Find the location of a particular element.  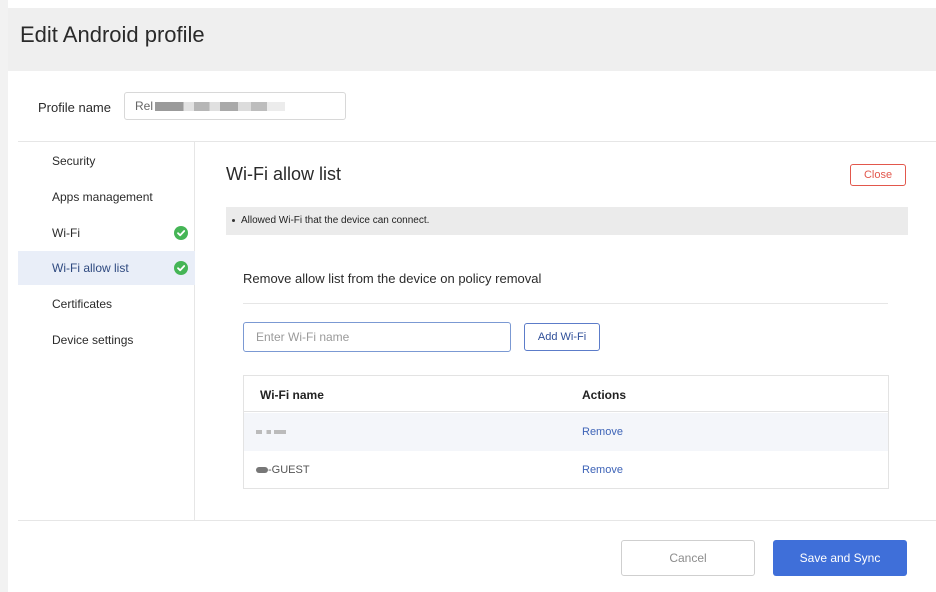

save-and-sync-button: Save and Sync is located at coordinates (840, 558).